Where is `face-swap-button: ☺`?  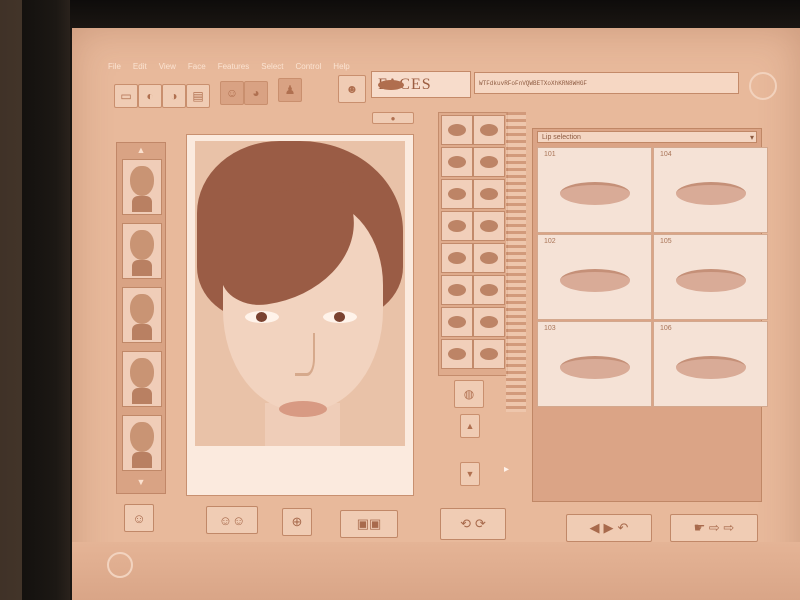
face-swap-button: ☺ is located at coordinates (139, 518).